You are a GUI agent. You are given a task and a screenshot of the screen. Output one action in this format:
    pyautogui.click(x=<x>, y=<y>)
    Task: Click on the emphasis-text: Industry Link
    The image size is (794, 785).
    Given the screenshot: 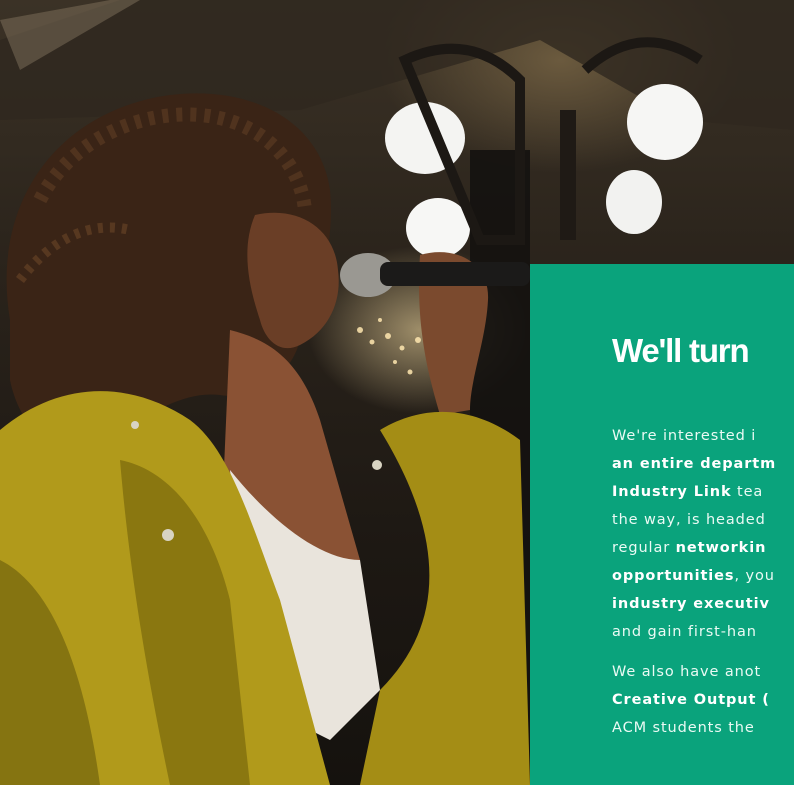 What is the action you would take?
    pyautogui.click(x=672, y=492)
    